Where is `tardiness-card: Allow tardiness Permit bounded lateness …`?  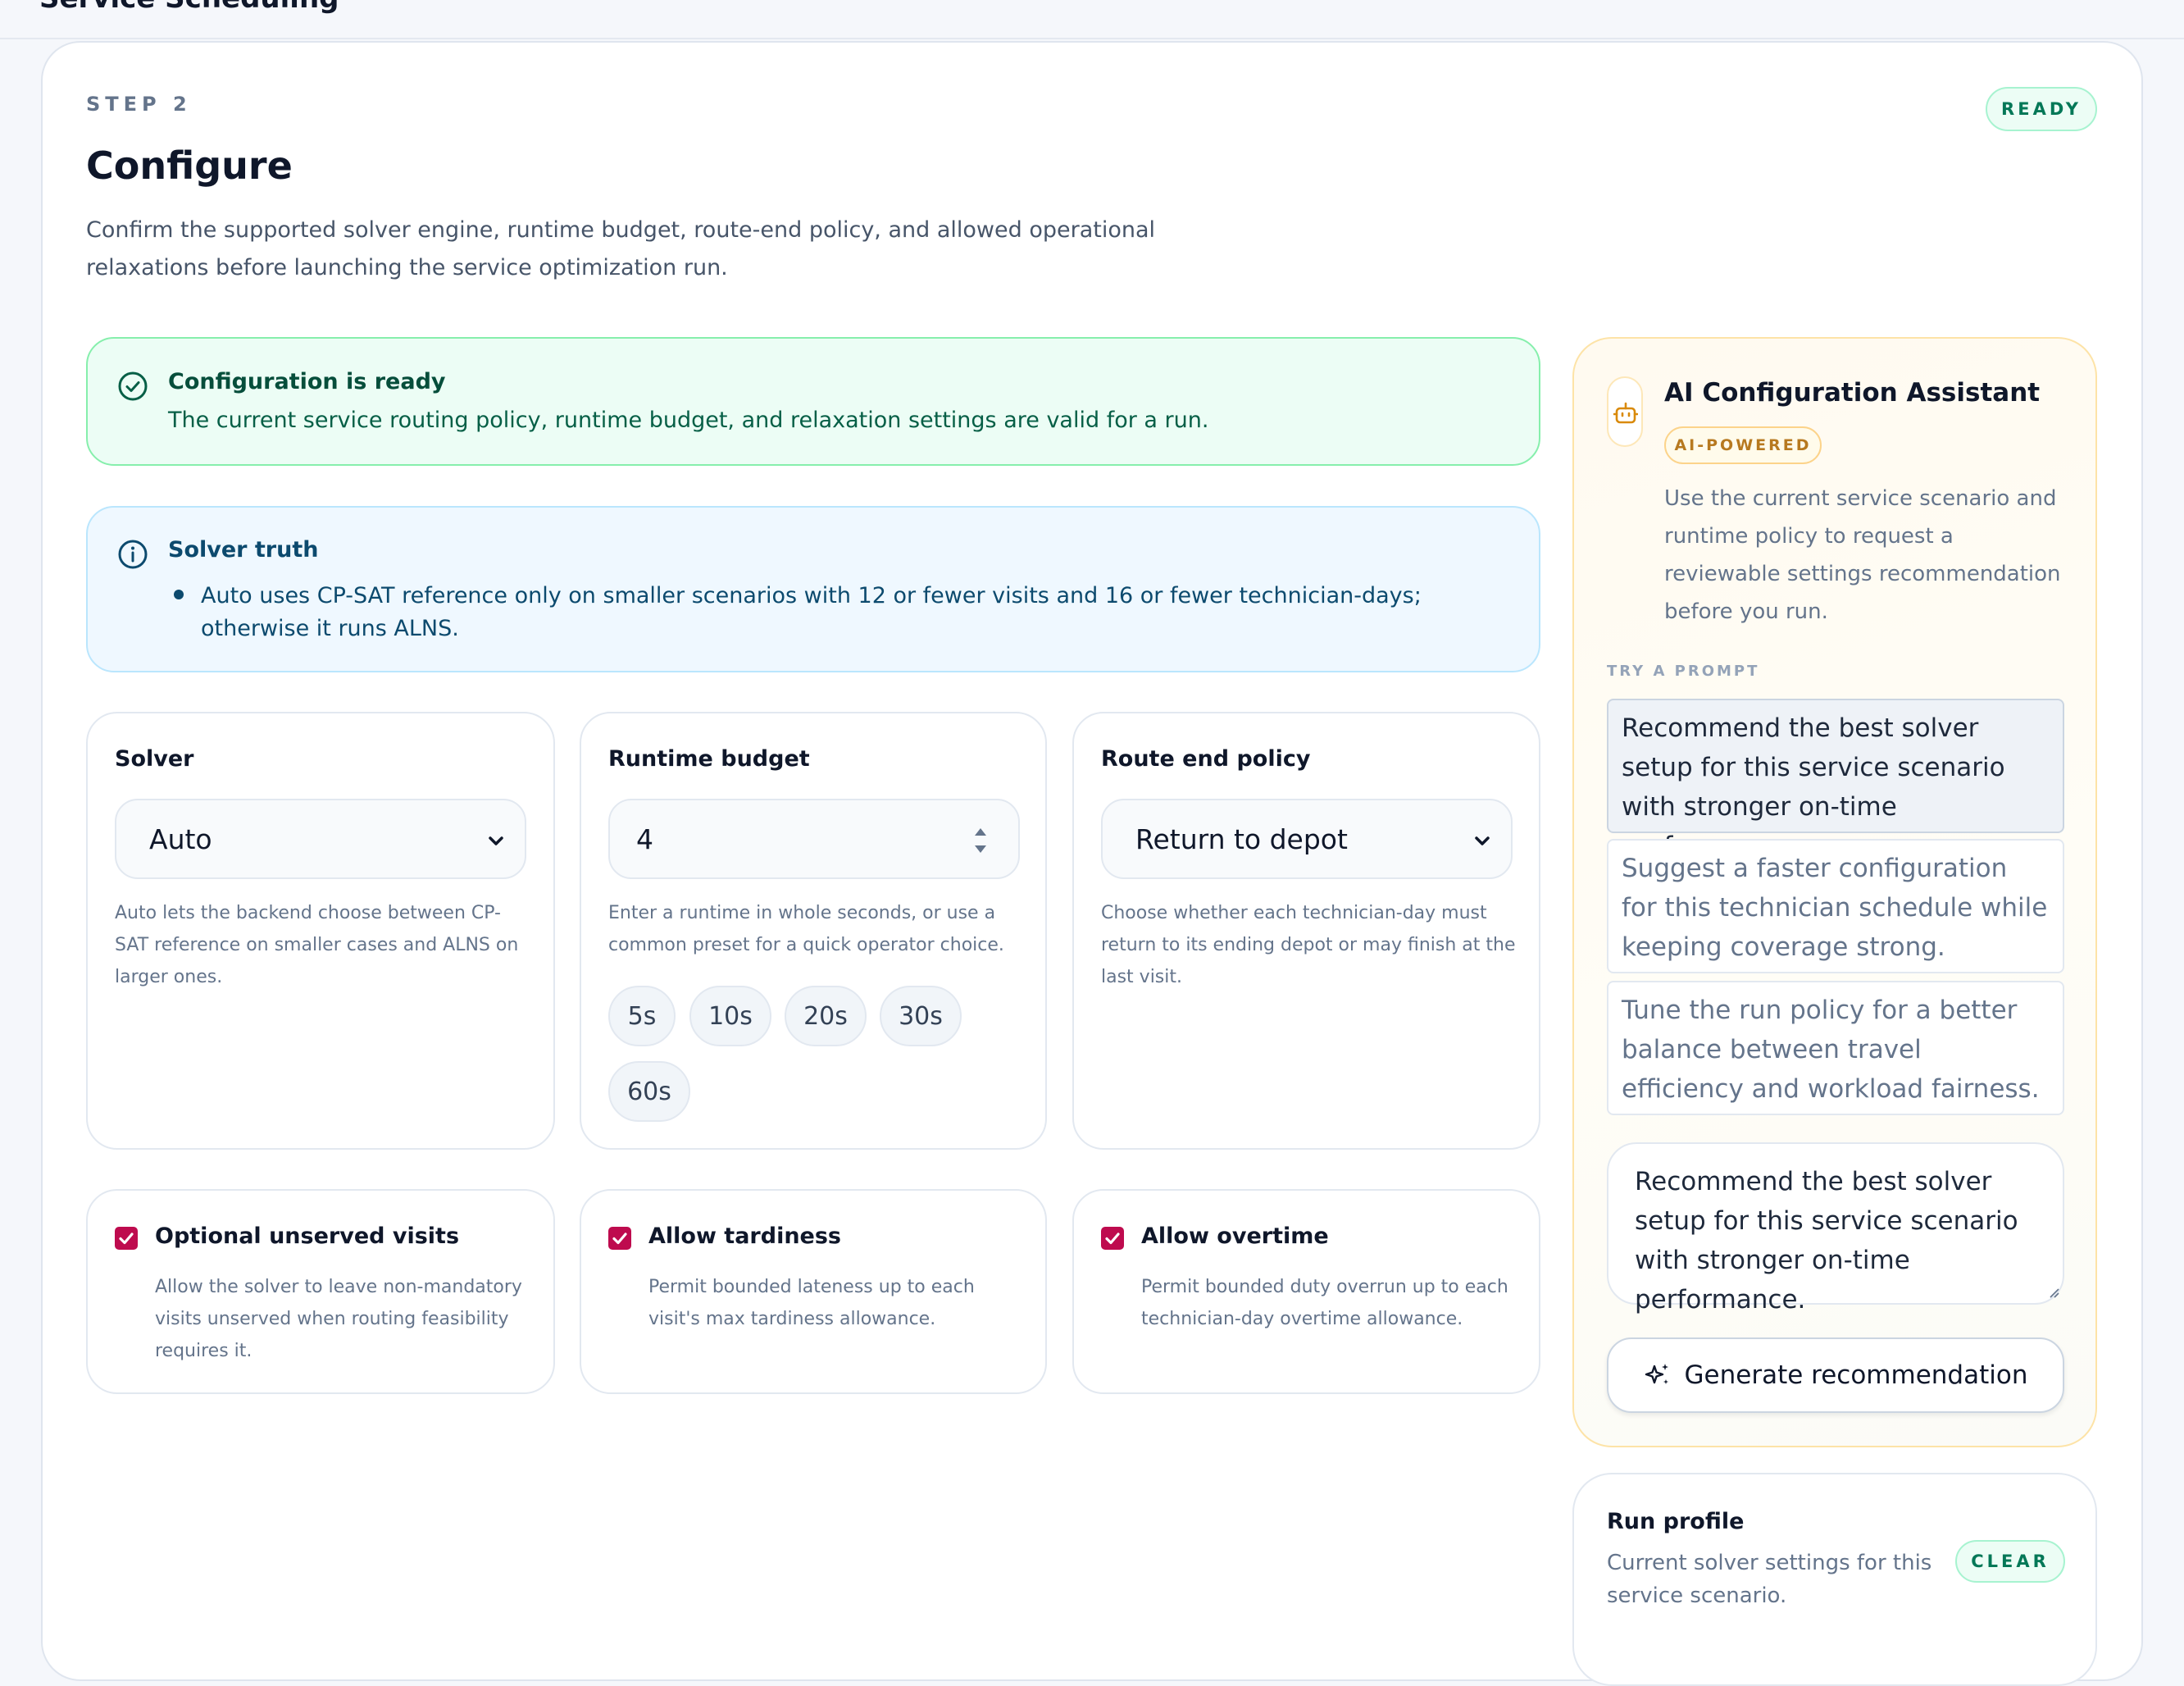 tardiness-card: Allow tardiness Permit bounded lateness … is located at coordinates (813, 1291).